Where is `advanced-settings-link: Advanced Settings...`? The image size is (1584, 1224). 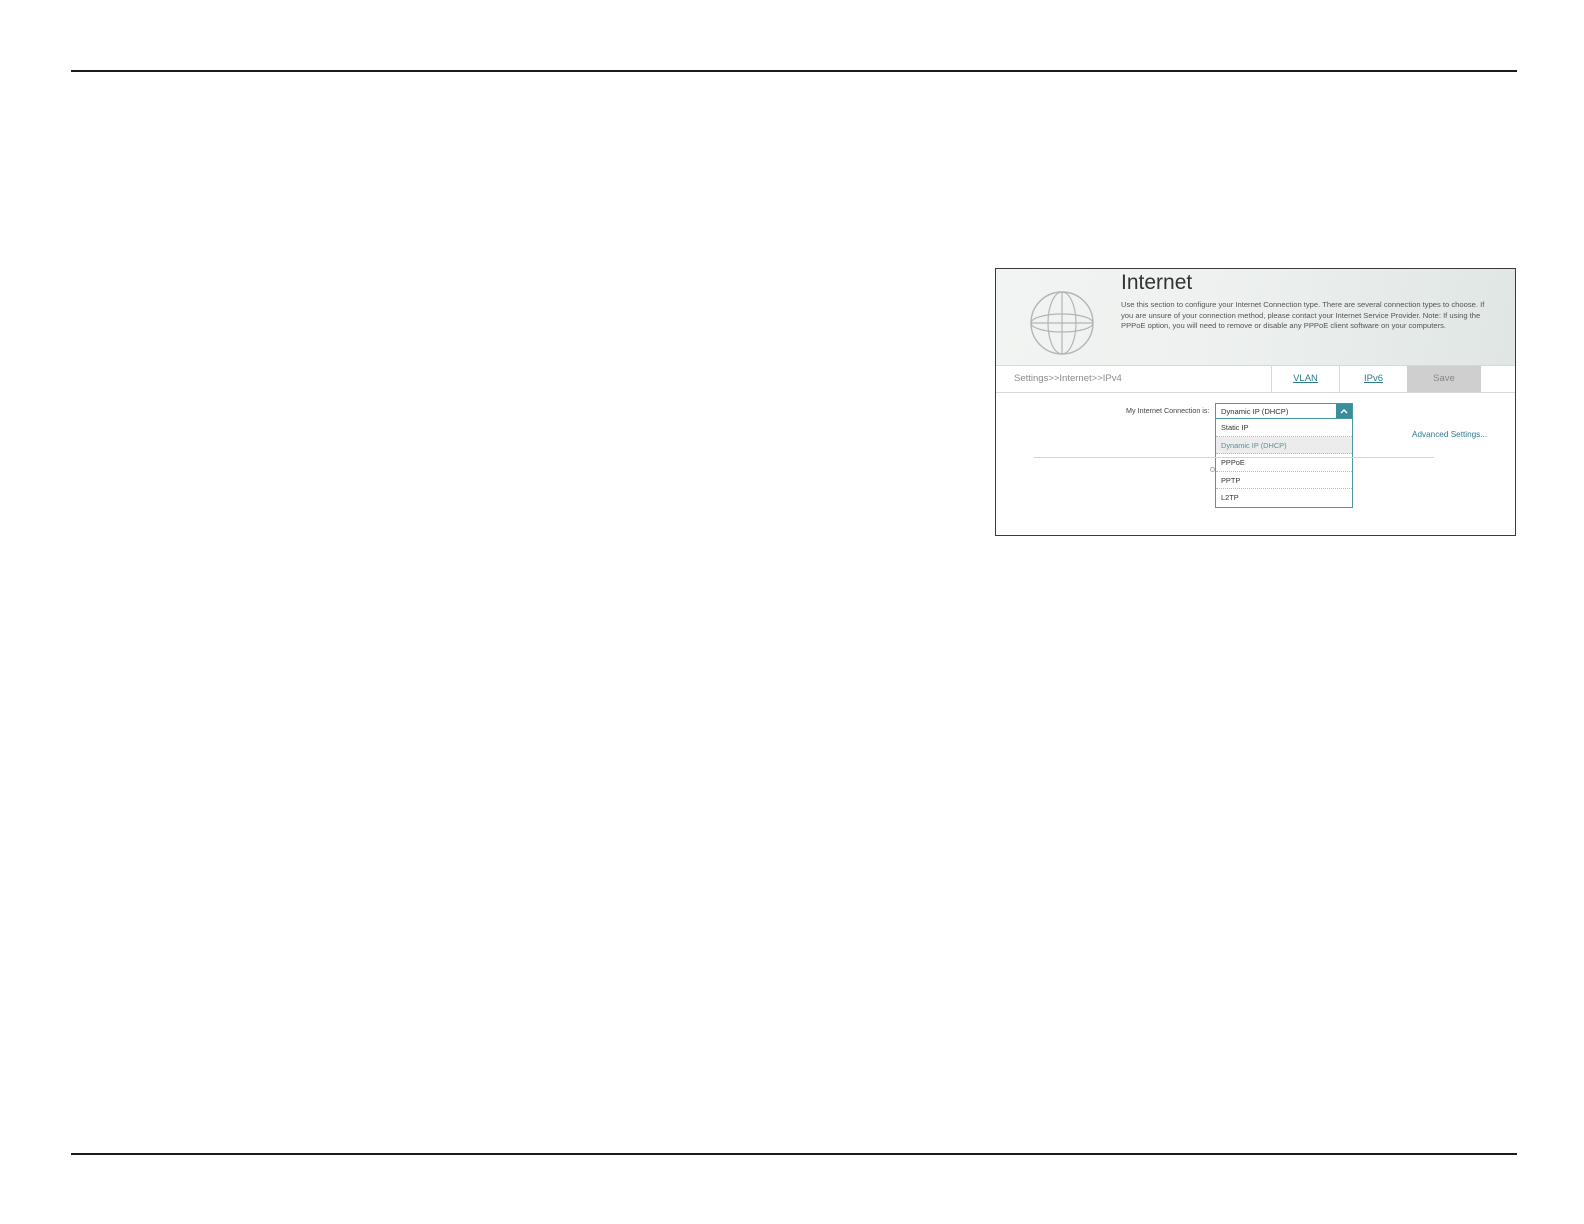 advanced-settings-link: Advanced Settings... is located at coordinates (1449, 434).